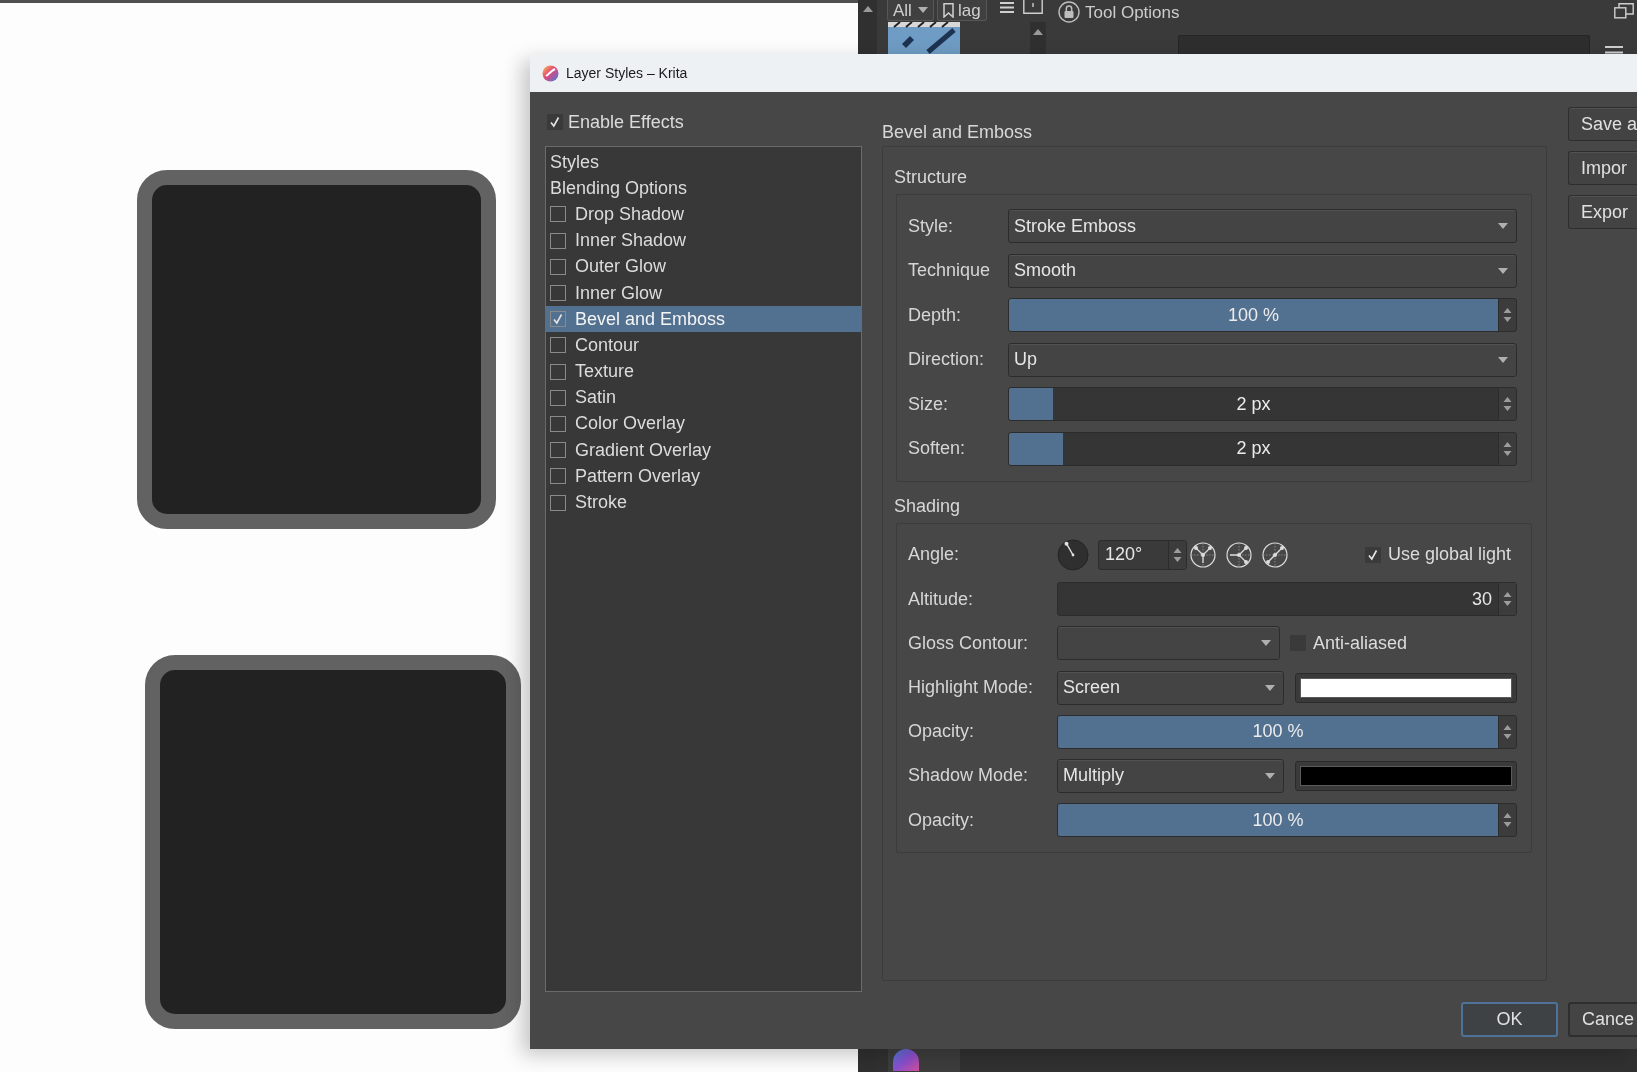 The width and height of the screenshot is (1637, 1072). What do you see at coordinates (1624, 11) in the screenshot?
I see `window-icon` at bounding box center [1624, 11].